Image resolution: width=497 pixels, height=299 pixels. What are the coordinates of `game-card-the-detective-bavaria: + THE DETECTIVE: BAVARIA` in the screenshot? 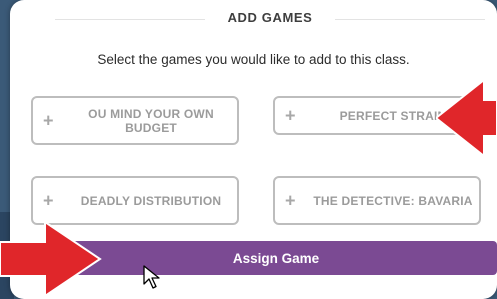 It's located at (377, 200).